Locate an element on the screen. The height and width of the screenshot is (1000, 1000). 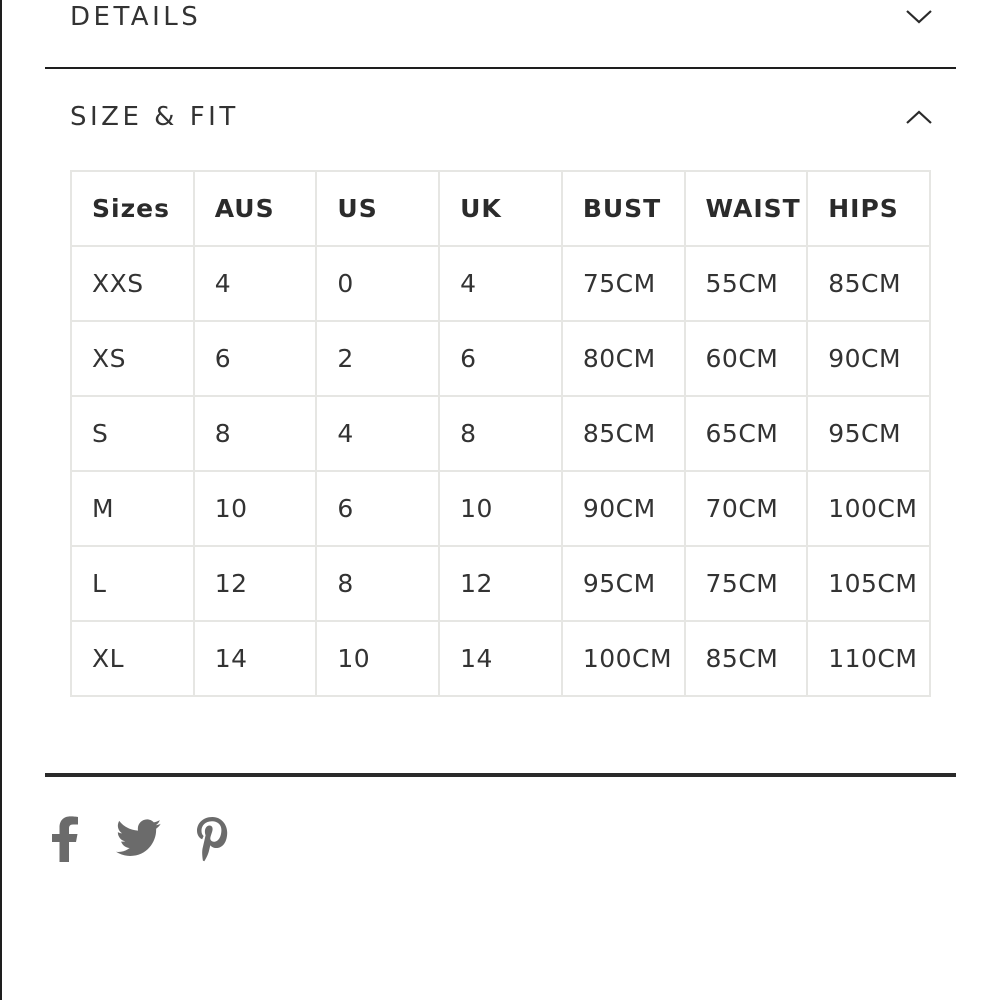
column-header-hips: HIPS is located at coordinates (868, 208).